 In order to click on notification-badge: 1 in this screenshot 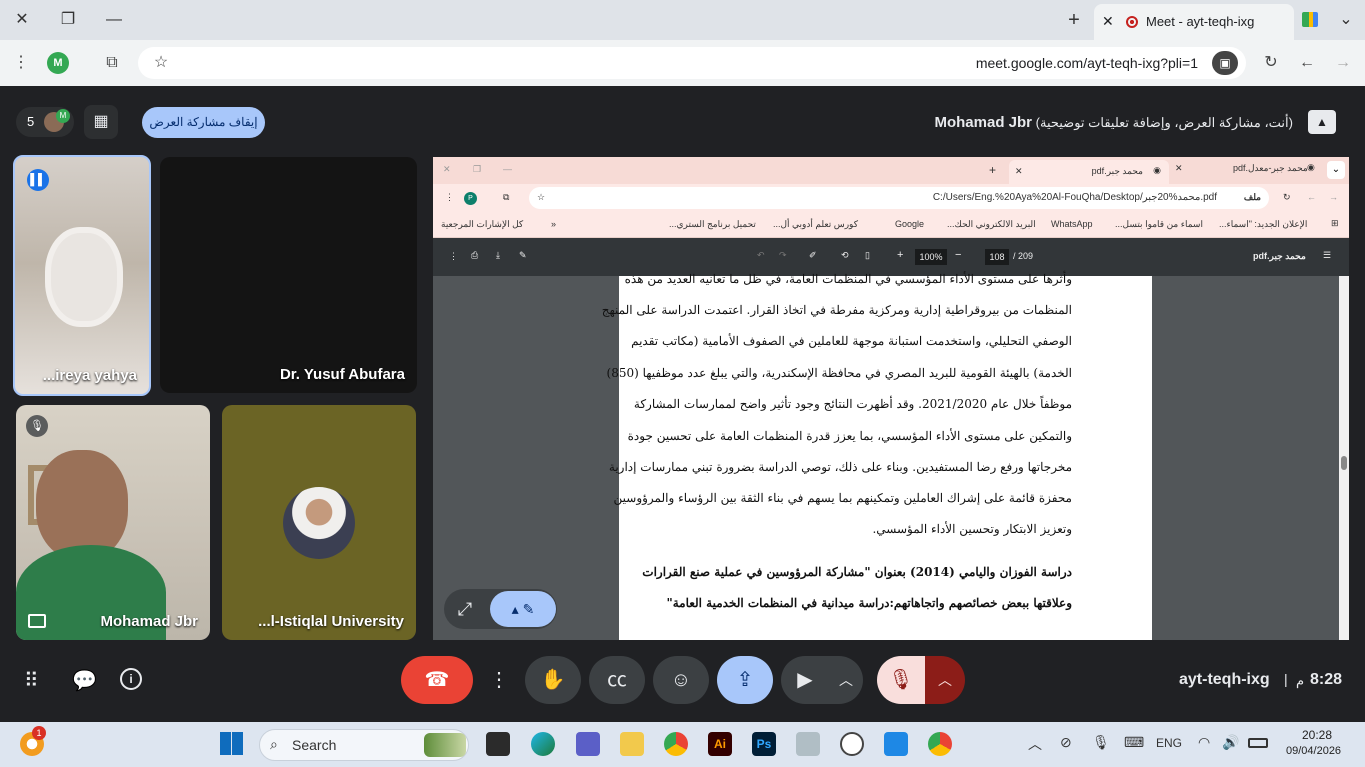, I will do `click(39, 733)`.